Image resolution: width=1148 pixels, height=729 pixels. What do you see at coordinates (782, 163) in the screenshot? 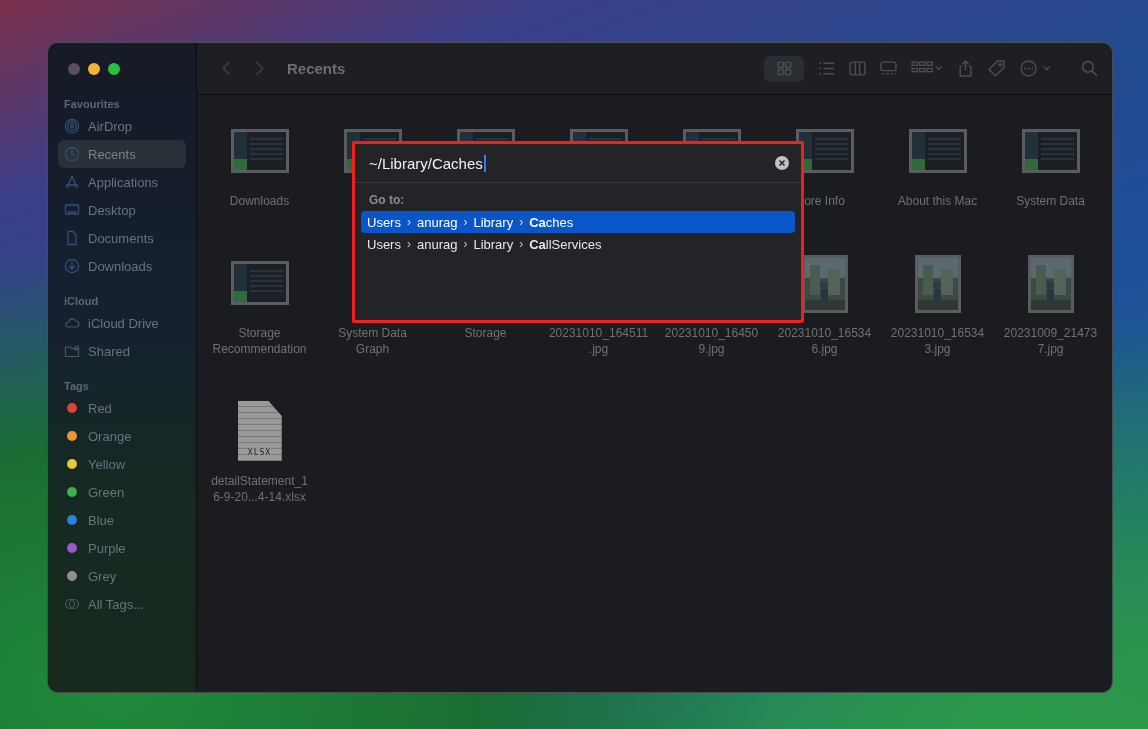
I see `clear-icon` at bounding box center [782, 163].